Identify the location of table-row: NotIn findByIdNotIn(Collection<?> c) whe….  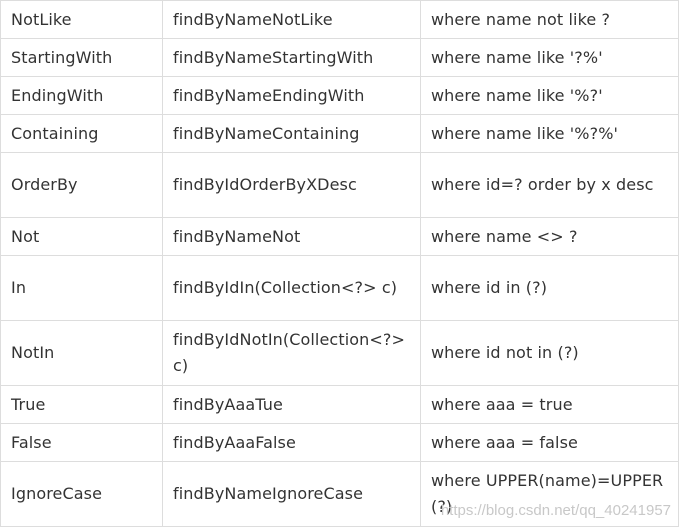
(339, 353).